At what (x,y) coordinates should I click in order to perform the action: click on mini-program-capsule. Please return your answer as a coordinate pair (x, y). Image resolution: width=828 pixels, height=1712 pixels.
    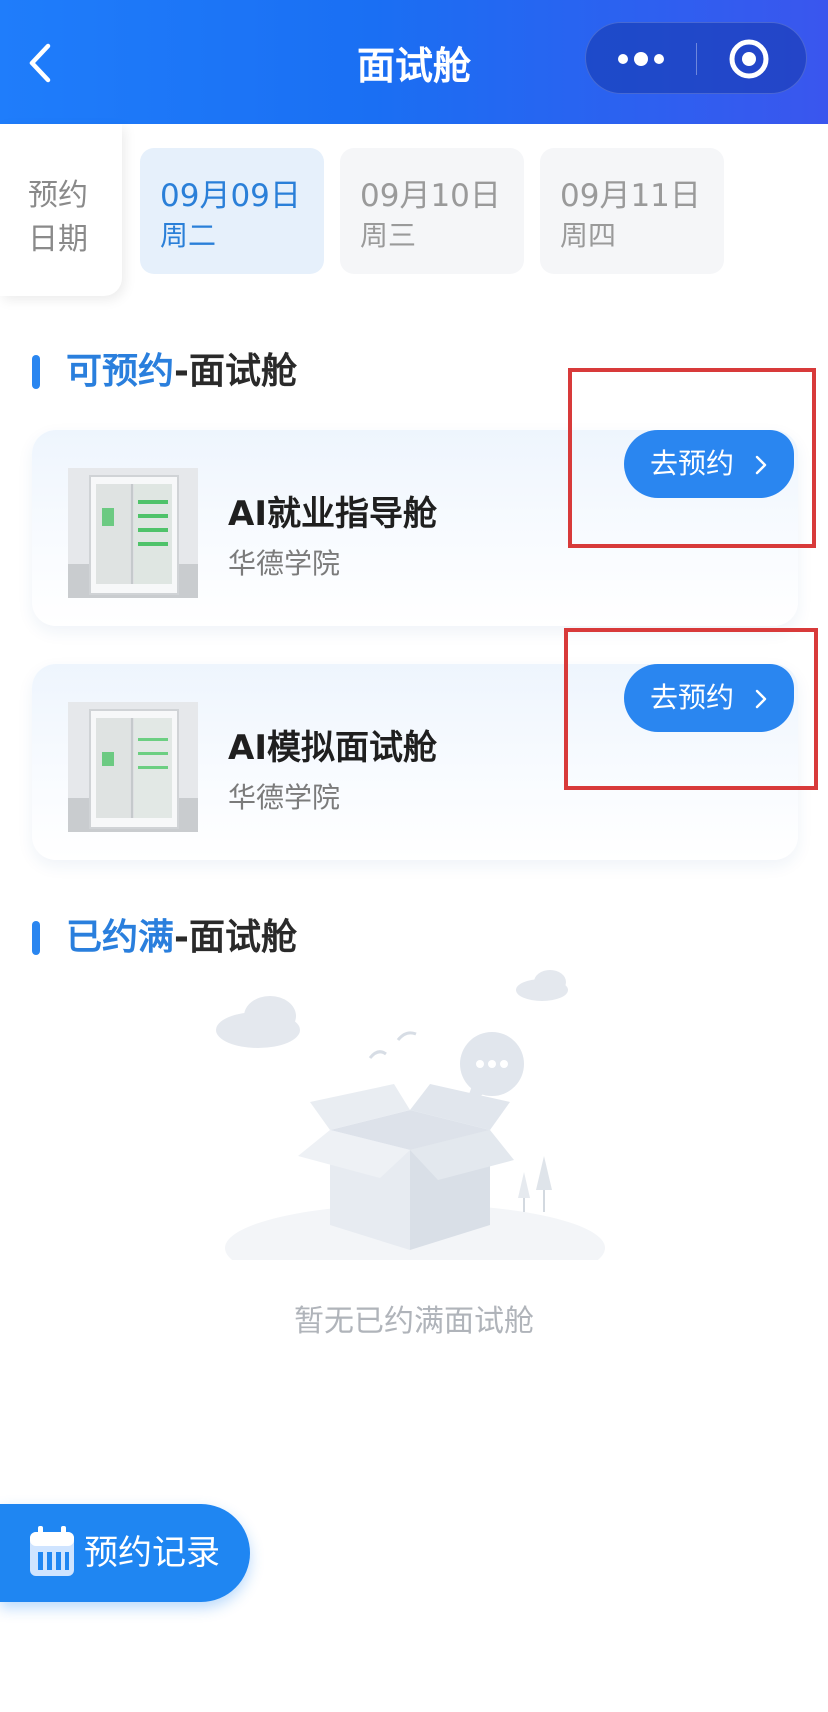
    Looking at the image, I should click on (696, 58).